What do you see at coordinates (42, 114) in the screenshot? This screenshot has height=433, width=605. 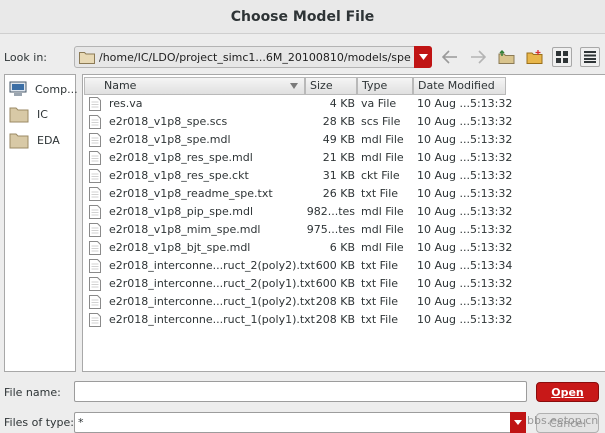 I see `sidebar-item-label: IC` at bounding box center [42, 114].